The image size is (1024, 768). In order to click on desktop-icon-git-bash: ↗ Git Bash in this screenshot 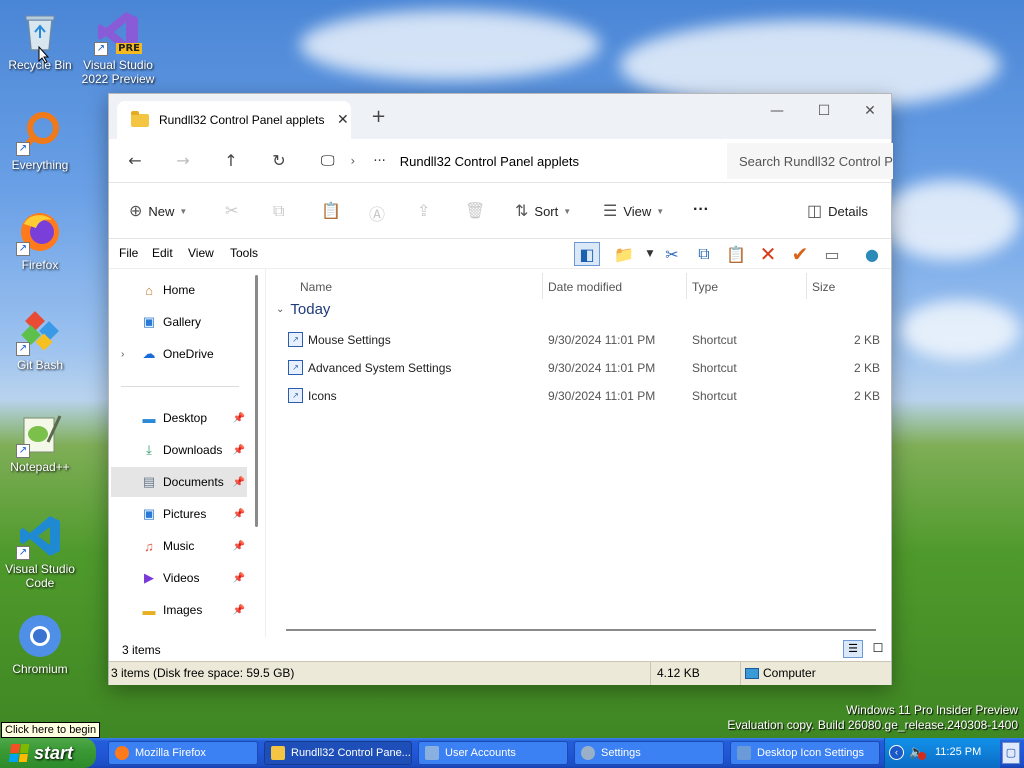, I will do `click(40, 340)`.